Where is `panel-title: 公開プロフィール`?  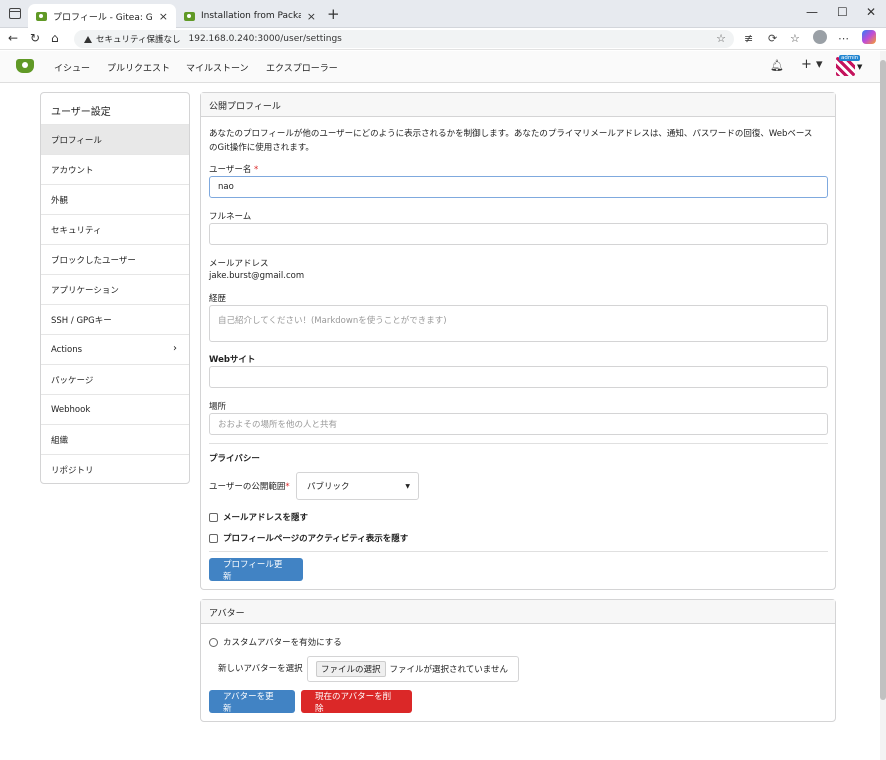
panel-title: 公開プロフィール is located at coordinates (518, 105).